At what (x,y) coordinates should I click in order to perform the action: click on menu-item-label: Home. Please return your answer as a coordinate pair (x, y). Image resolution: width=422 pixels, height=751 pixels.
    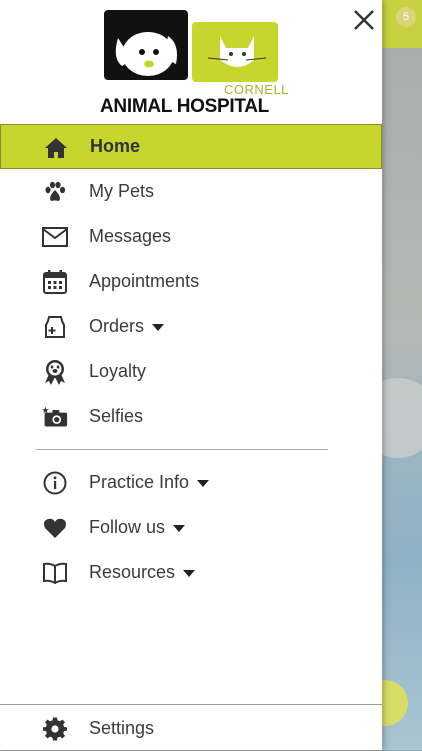
    Looking at the image, I should click on (115, 146).